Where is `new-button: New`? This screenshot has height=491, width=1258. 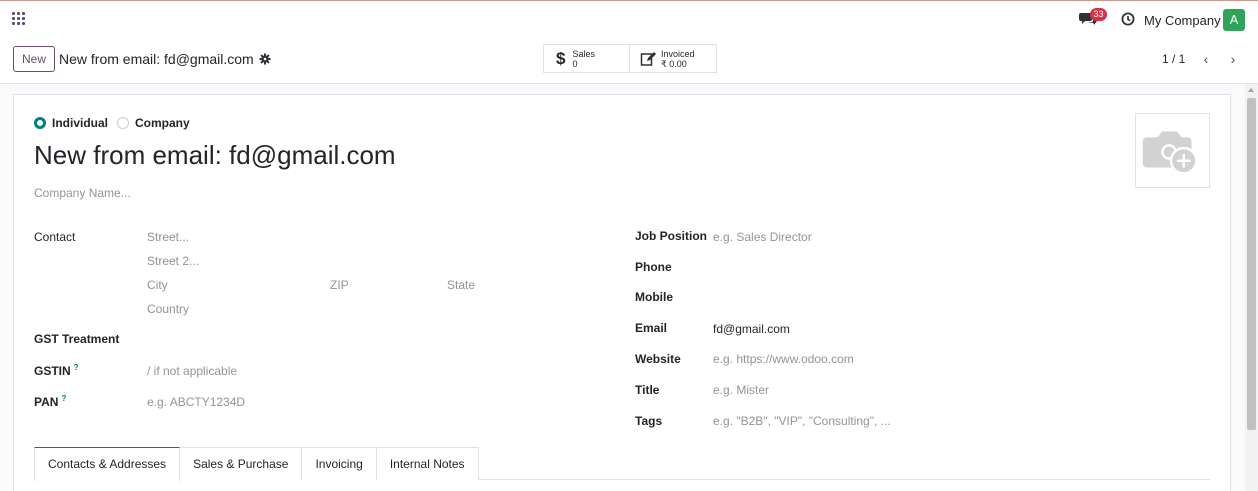
new-button: New is located at coordinates (34, 59).